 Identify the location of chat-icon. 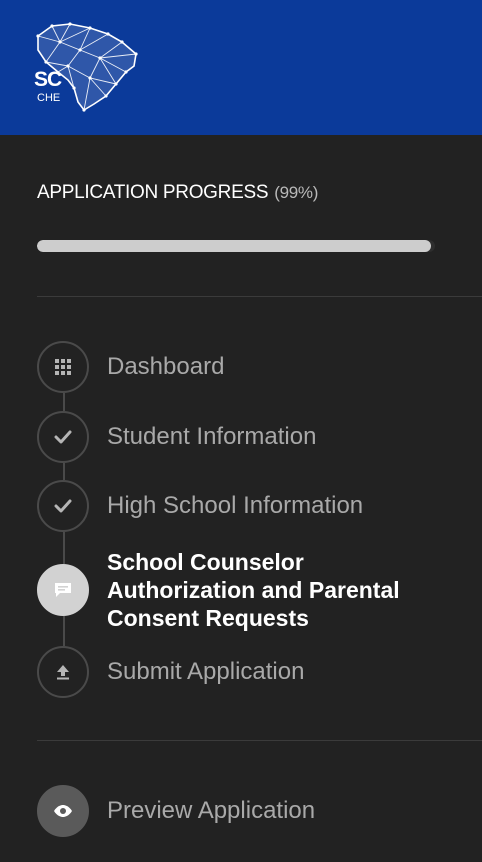
(63, 590).